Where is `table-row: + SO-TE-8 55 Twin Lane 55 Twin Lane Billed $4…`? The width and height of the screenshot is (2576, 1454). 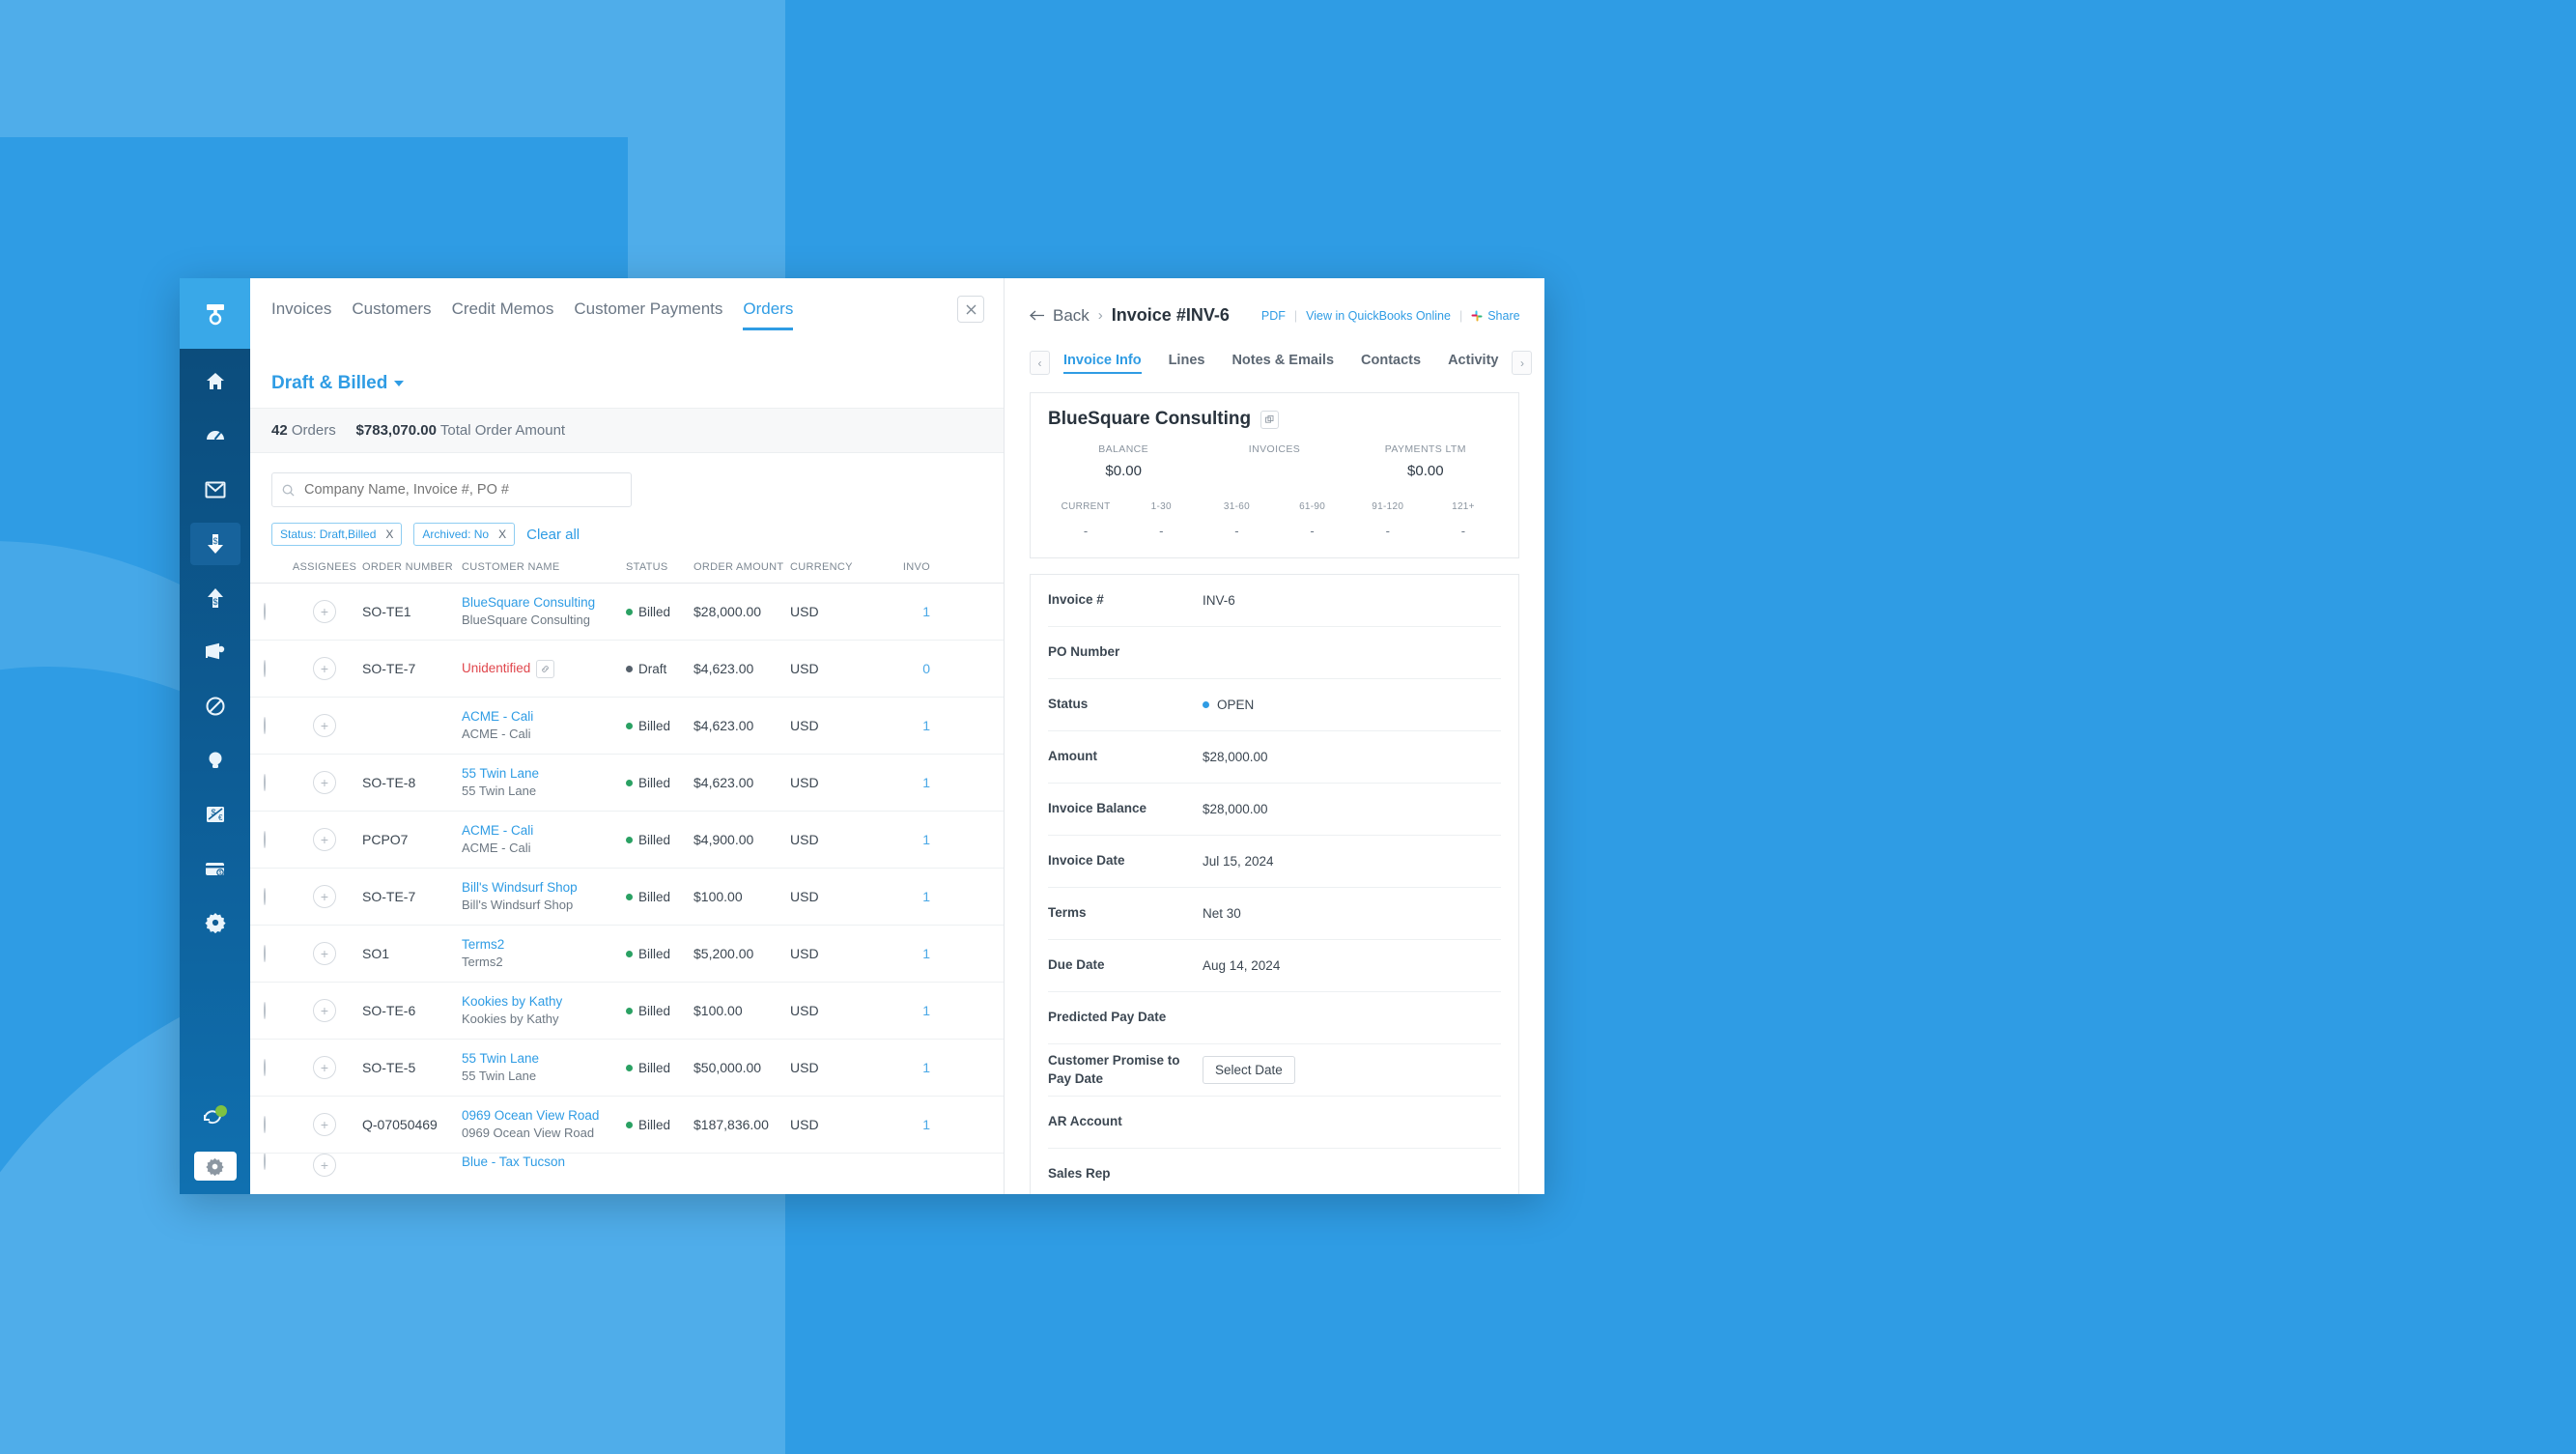
table-row: + SO-TE-8 55 Twin Lane 55 Twin Lane Billed $4… is located at coordinates (627, 782).